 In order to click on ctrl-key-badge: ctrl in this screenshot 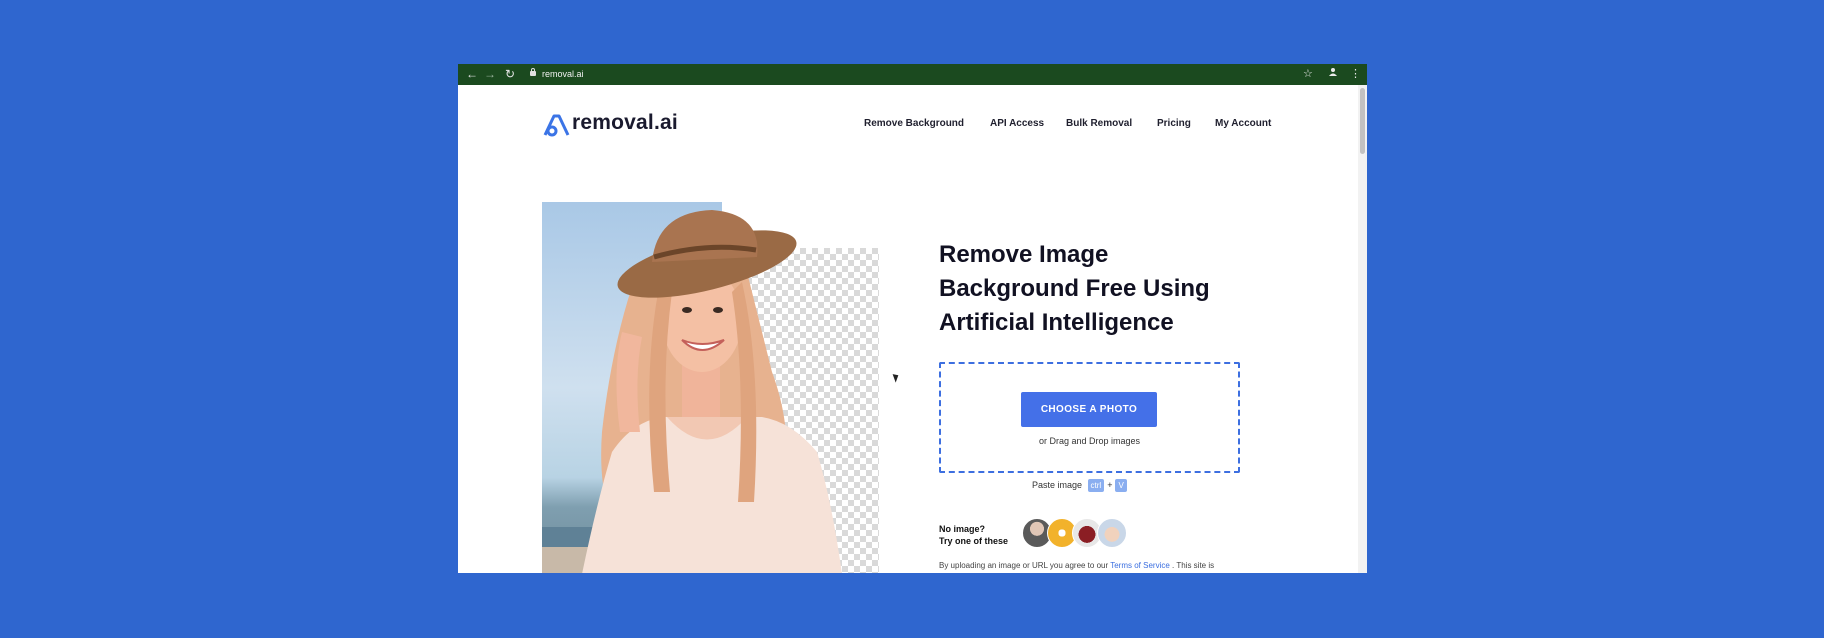, I will do `click(1096, 485)`.